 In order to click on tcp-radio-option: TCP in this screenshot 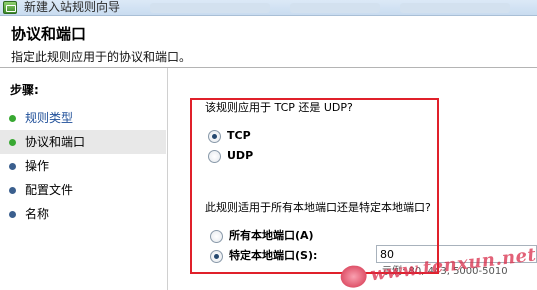, I will do `click(229, 136)`.